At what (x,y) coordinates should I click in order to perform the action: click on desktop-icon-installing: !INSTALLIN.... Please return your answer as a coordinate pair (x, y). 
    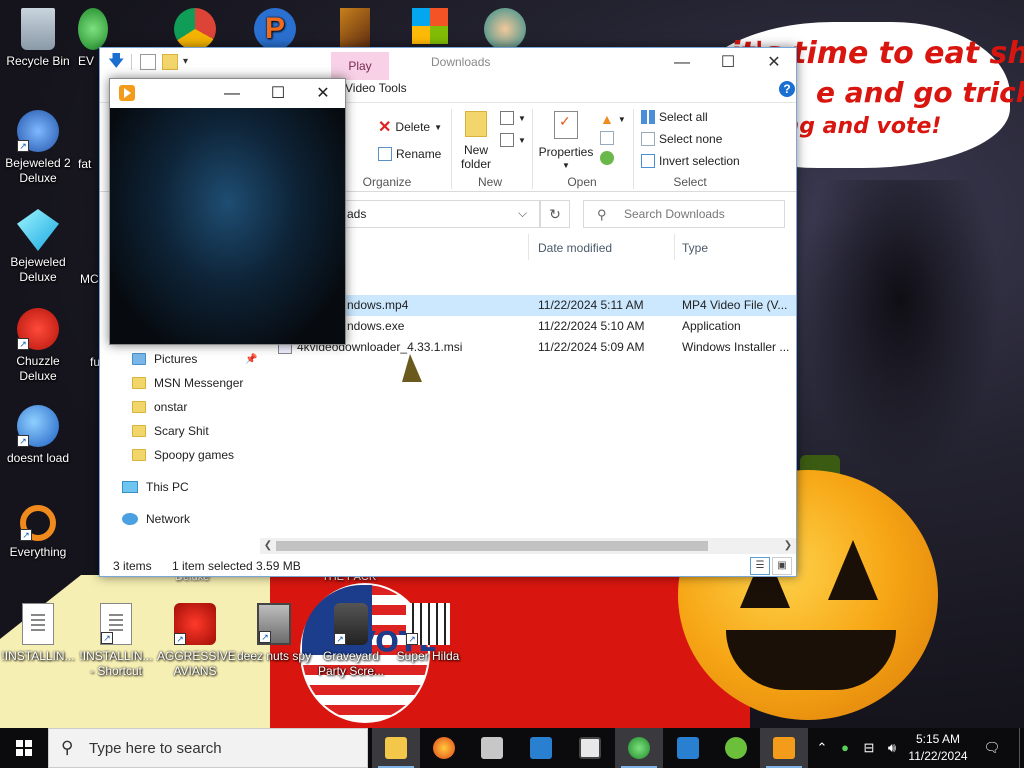
    Looking at the image, I should click on (38, 633).